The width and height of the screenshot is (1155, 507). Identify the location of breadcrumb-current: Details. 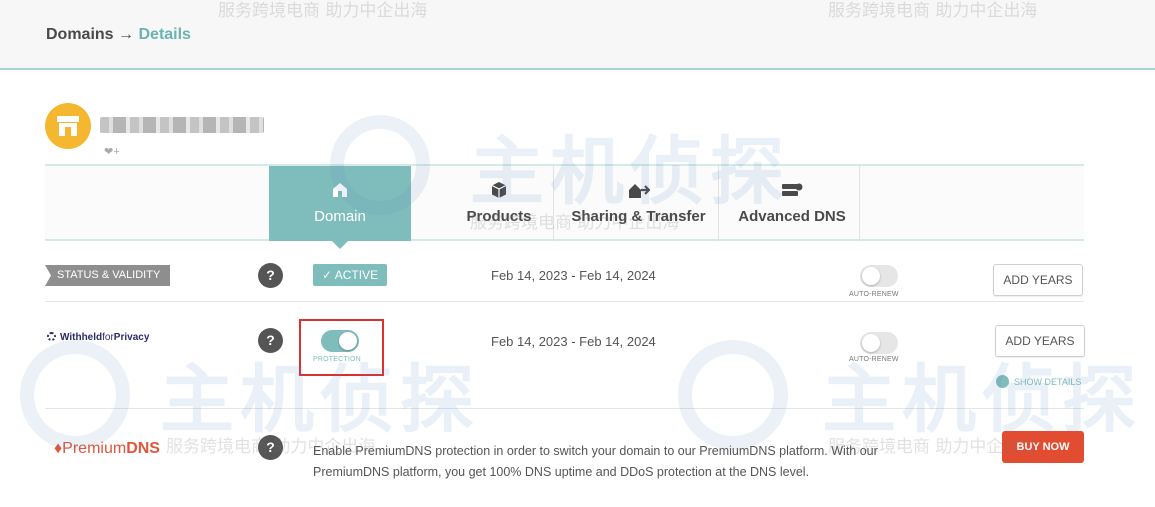
(164, 34).